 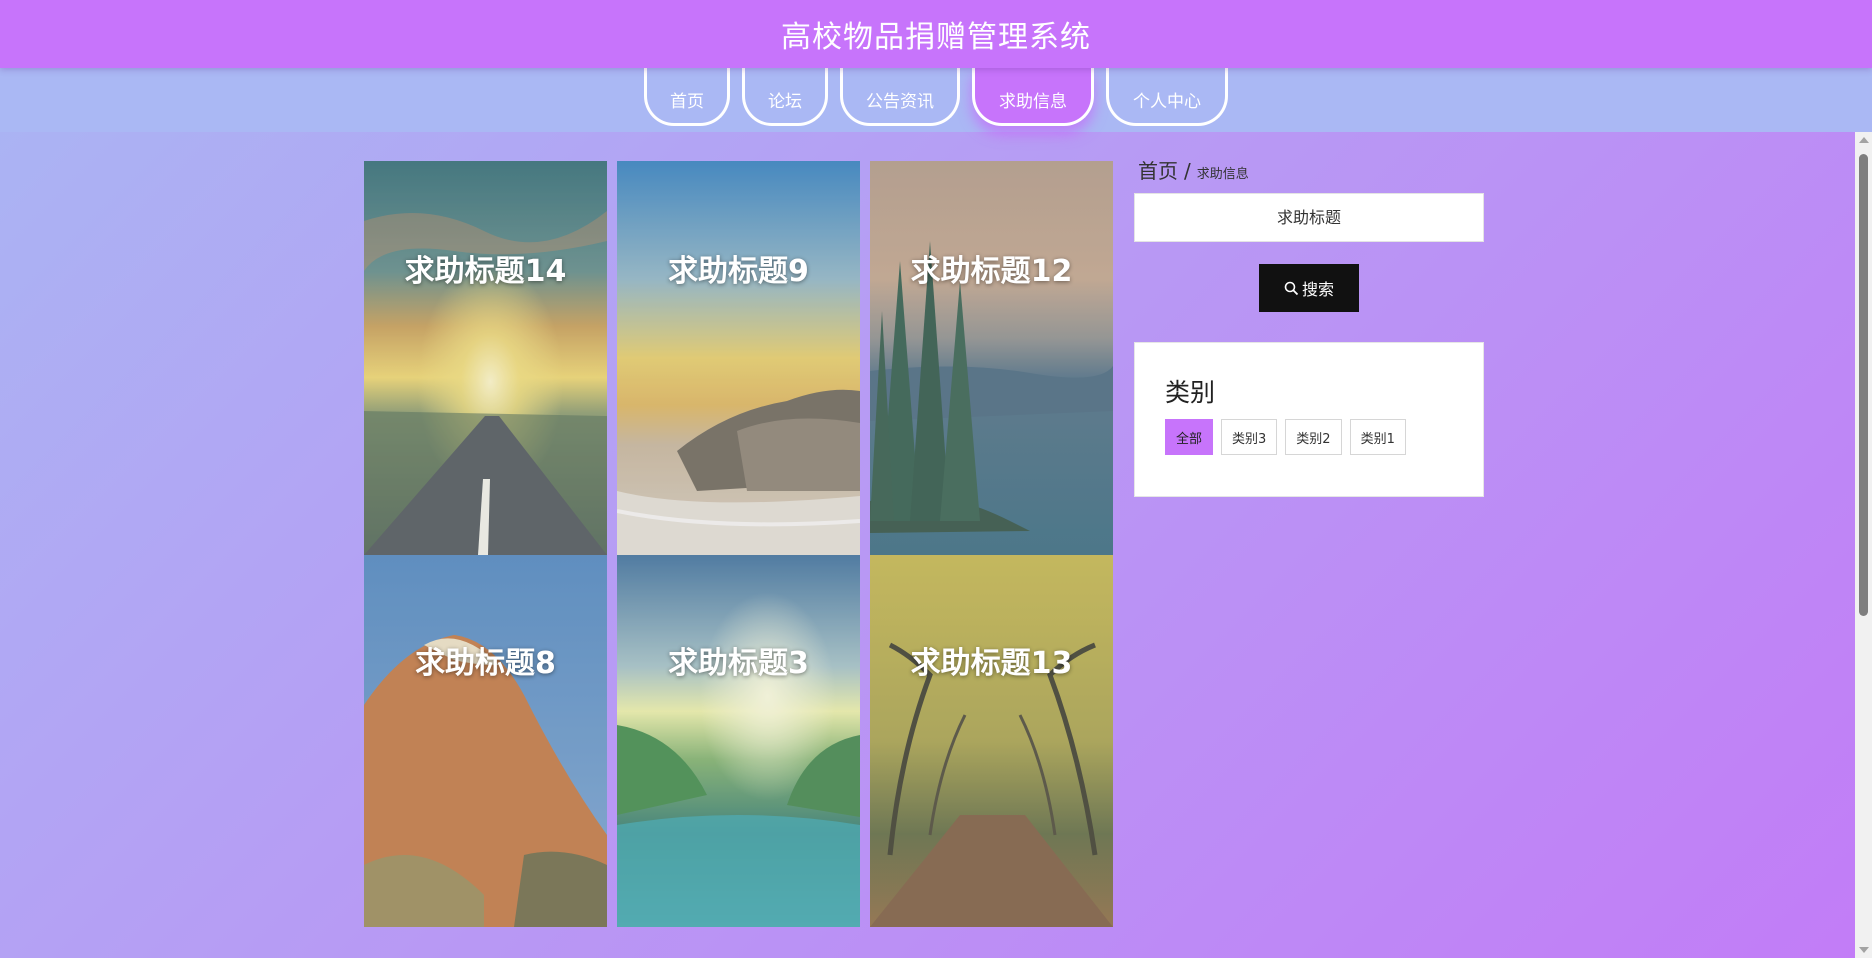 I want to click on category-chip-1: 类别1, so click(x=1377, y=437).